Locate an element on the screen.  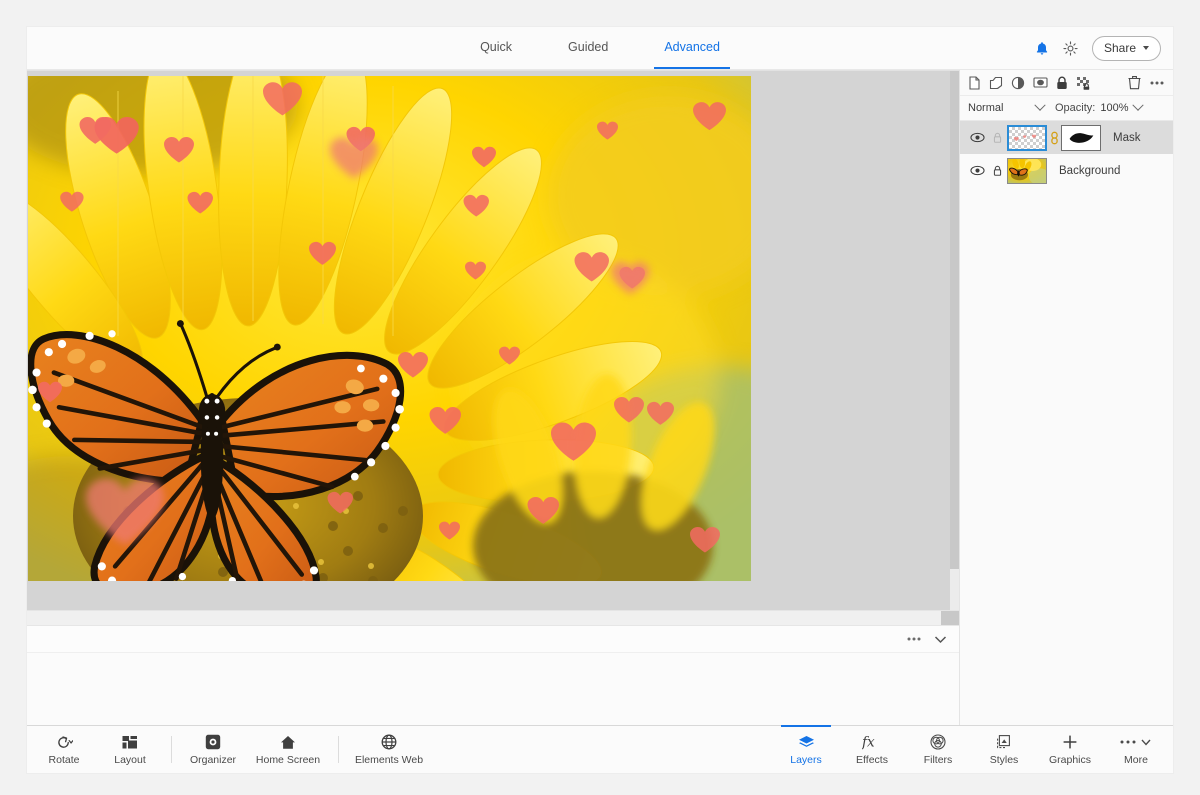
opacity-control: 100% is located at coordinates (1122, 106).